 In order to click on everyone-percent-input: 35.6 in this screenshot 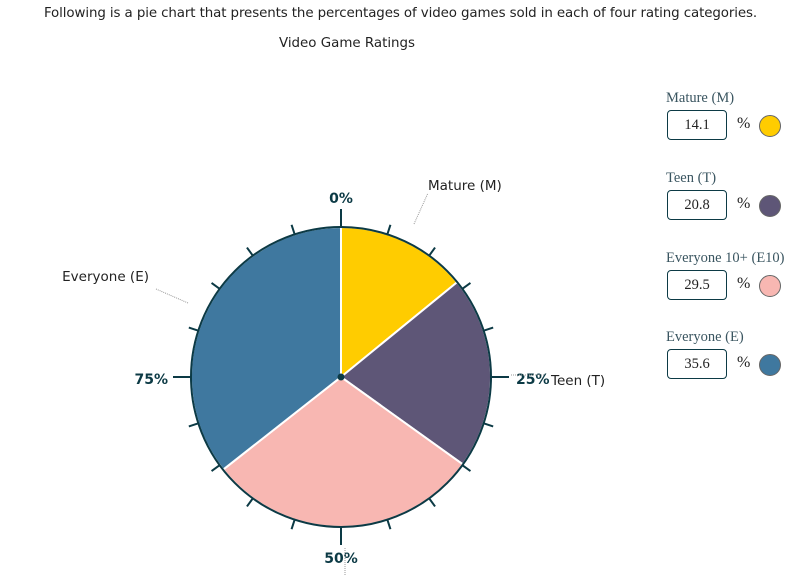, I will do `click(697, 364)`.